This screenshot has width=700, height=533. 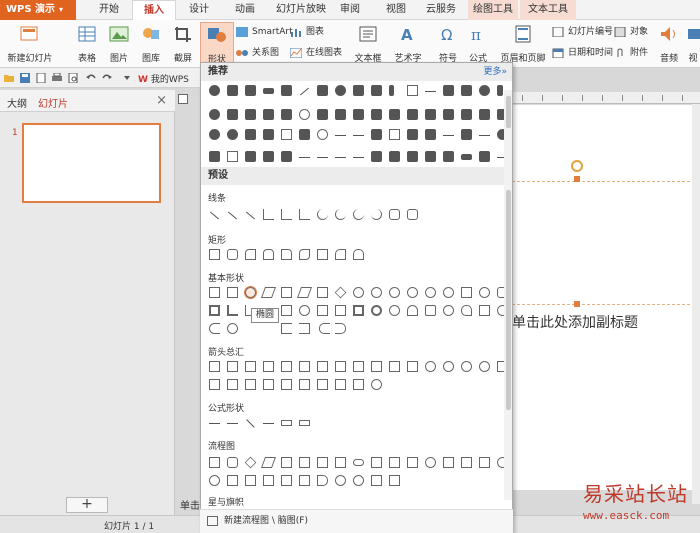 What do you see at coordinates (163, 78) in the screenshot?
I see `mywps-button: W 我的WPS` at bounding box center [163, 78].